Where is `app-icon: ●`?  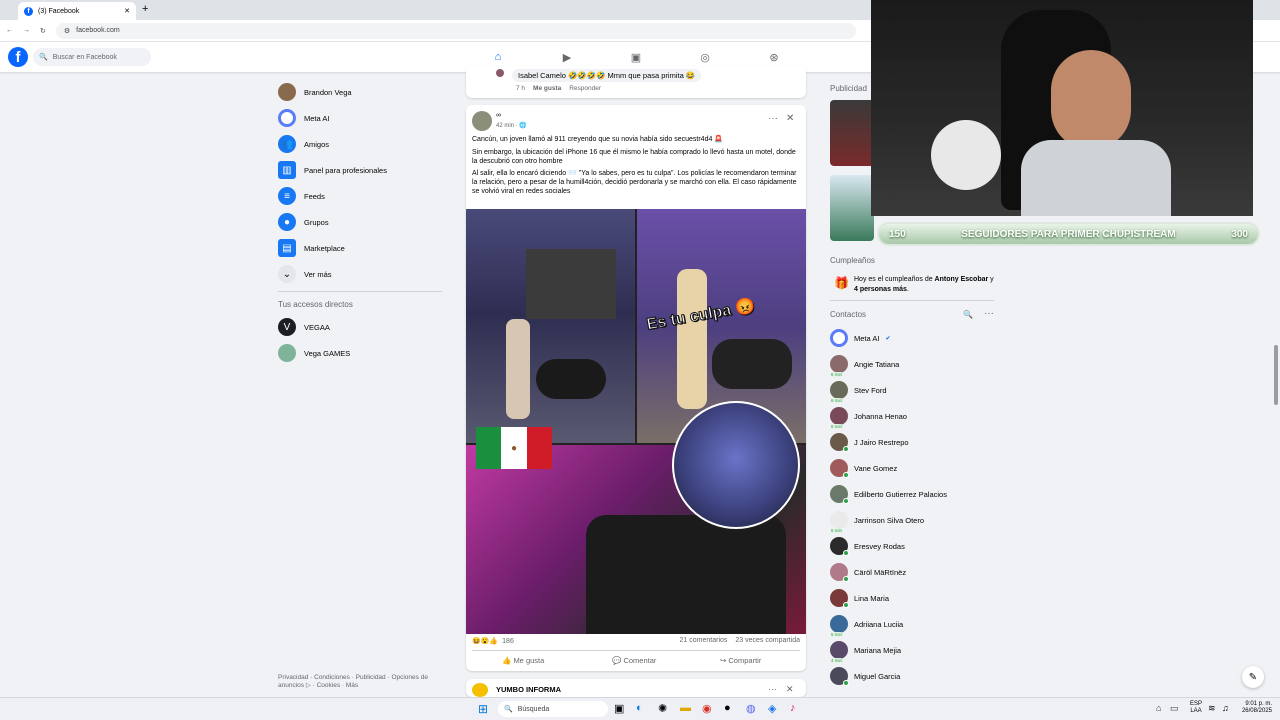 app-icon: ● is located at coordinates (727, 708).